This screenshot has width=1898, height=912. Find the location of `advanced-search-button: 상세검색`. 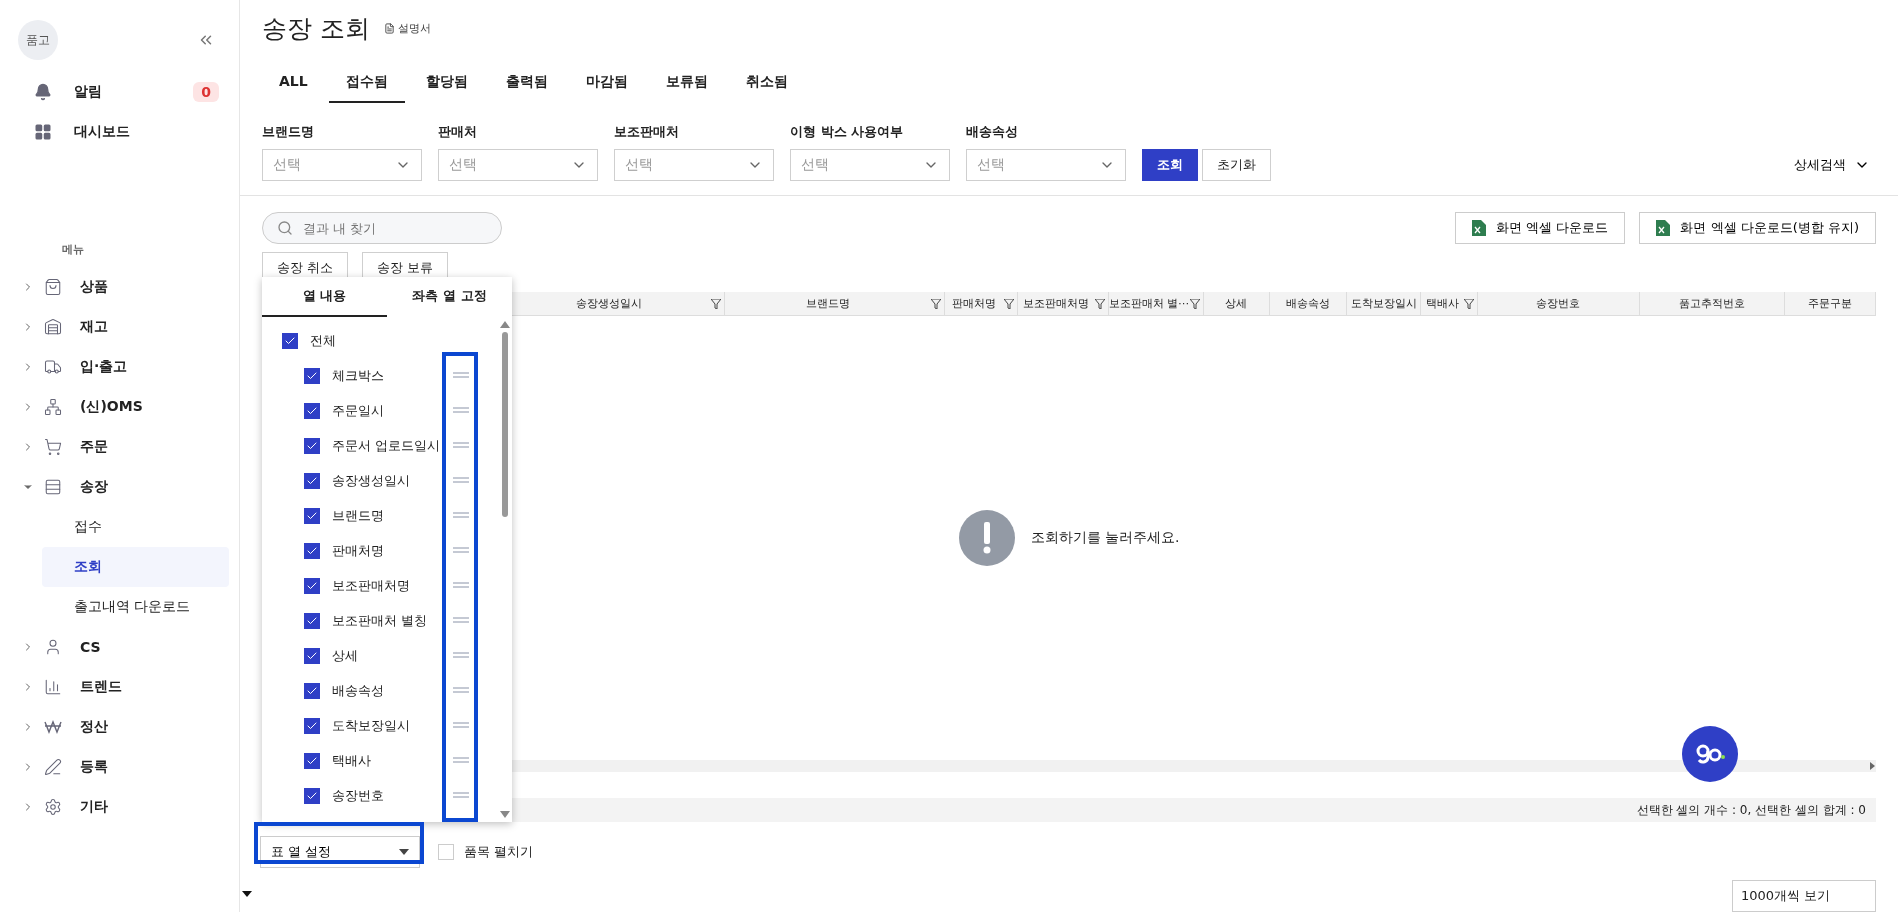

advanced-search-button: 상세검색 is located at coordinates (1832, 165).